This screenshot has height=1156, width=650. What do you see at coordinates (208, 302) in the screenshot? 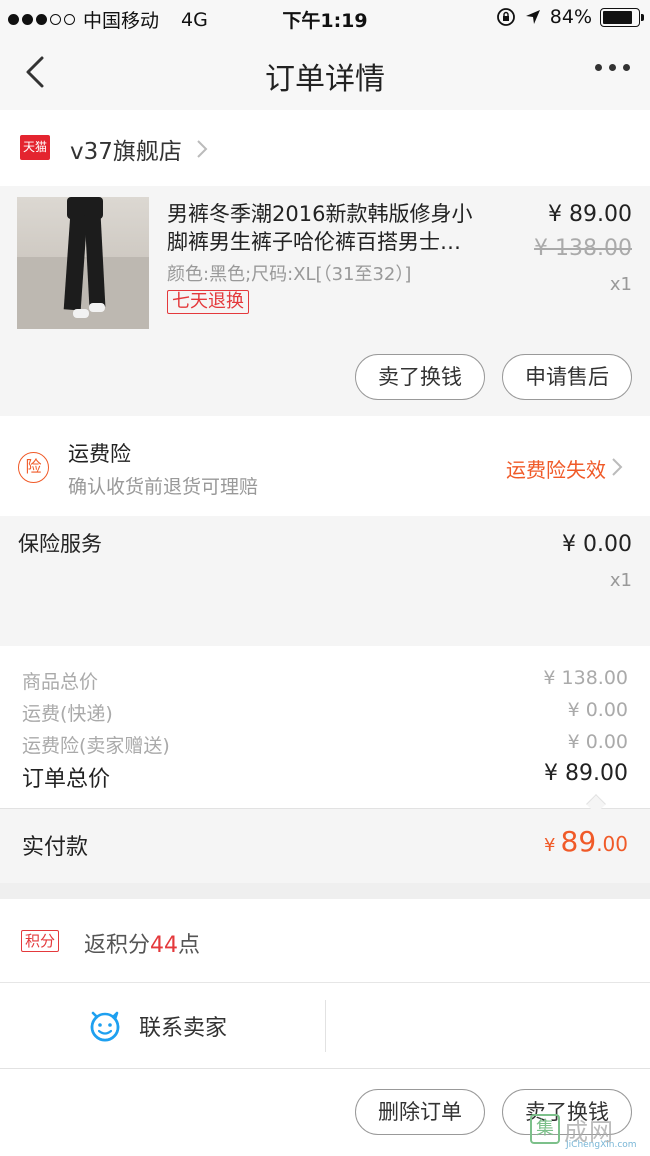
I see `return-policy-badge: 七天退换` at bounding box center [208, 302].